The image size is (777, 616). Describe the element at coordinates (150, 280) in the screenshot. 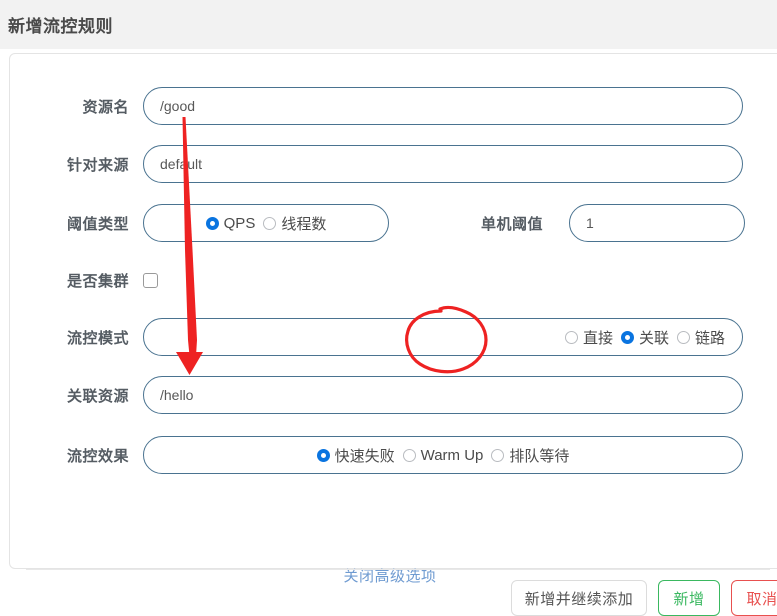

I see `cluster-checkbox` at that location.